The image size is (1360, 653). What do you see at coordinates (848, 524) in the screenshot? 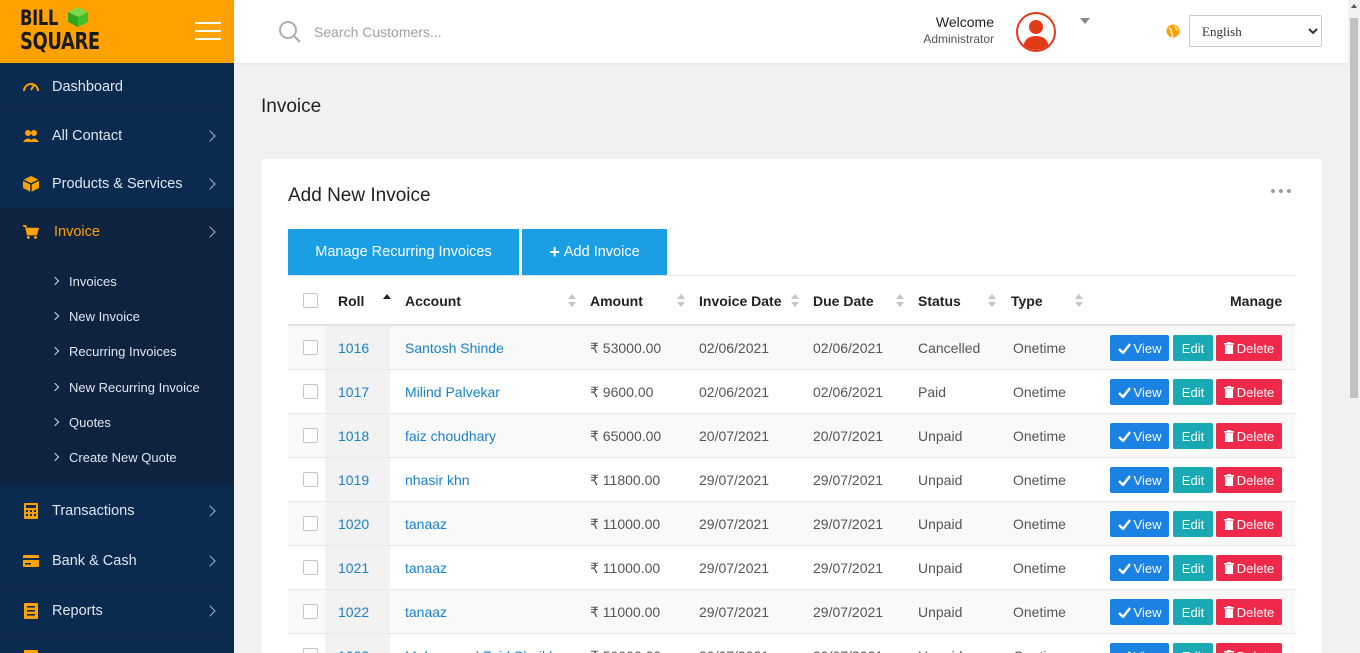
I see `due-date-cell: 29/07/2021` at bounding box center [848, 524].